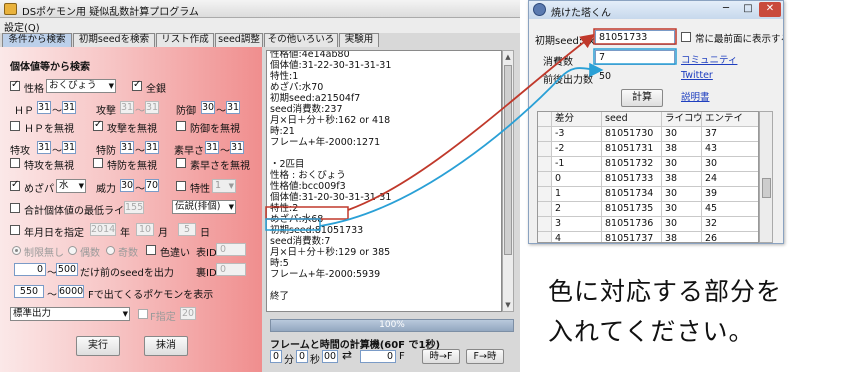  I want to click on blue-arrow, so click(461, 144).